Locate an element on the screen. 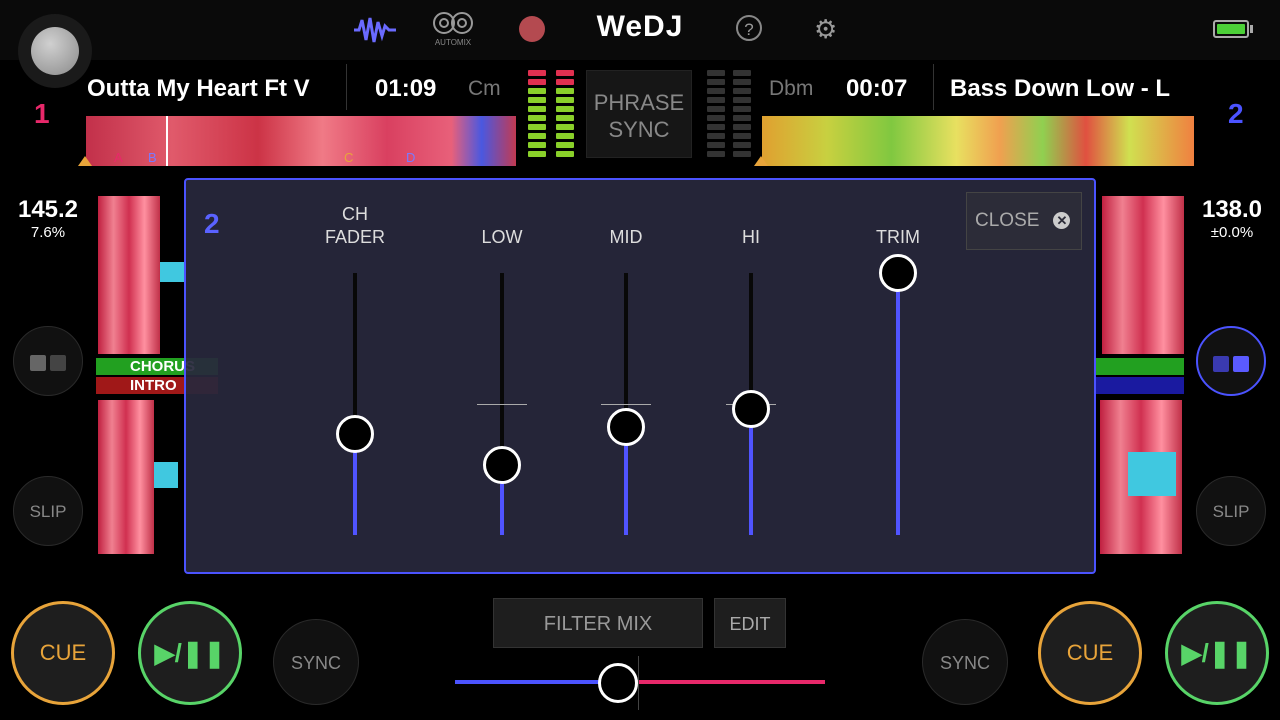 This screenshot has height=720, width=1280. deck1-marker-c: C is located at coordinates (349, 157).